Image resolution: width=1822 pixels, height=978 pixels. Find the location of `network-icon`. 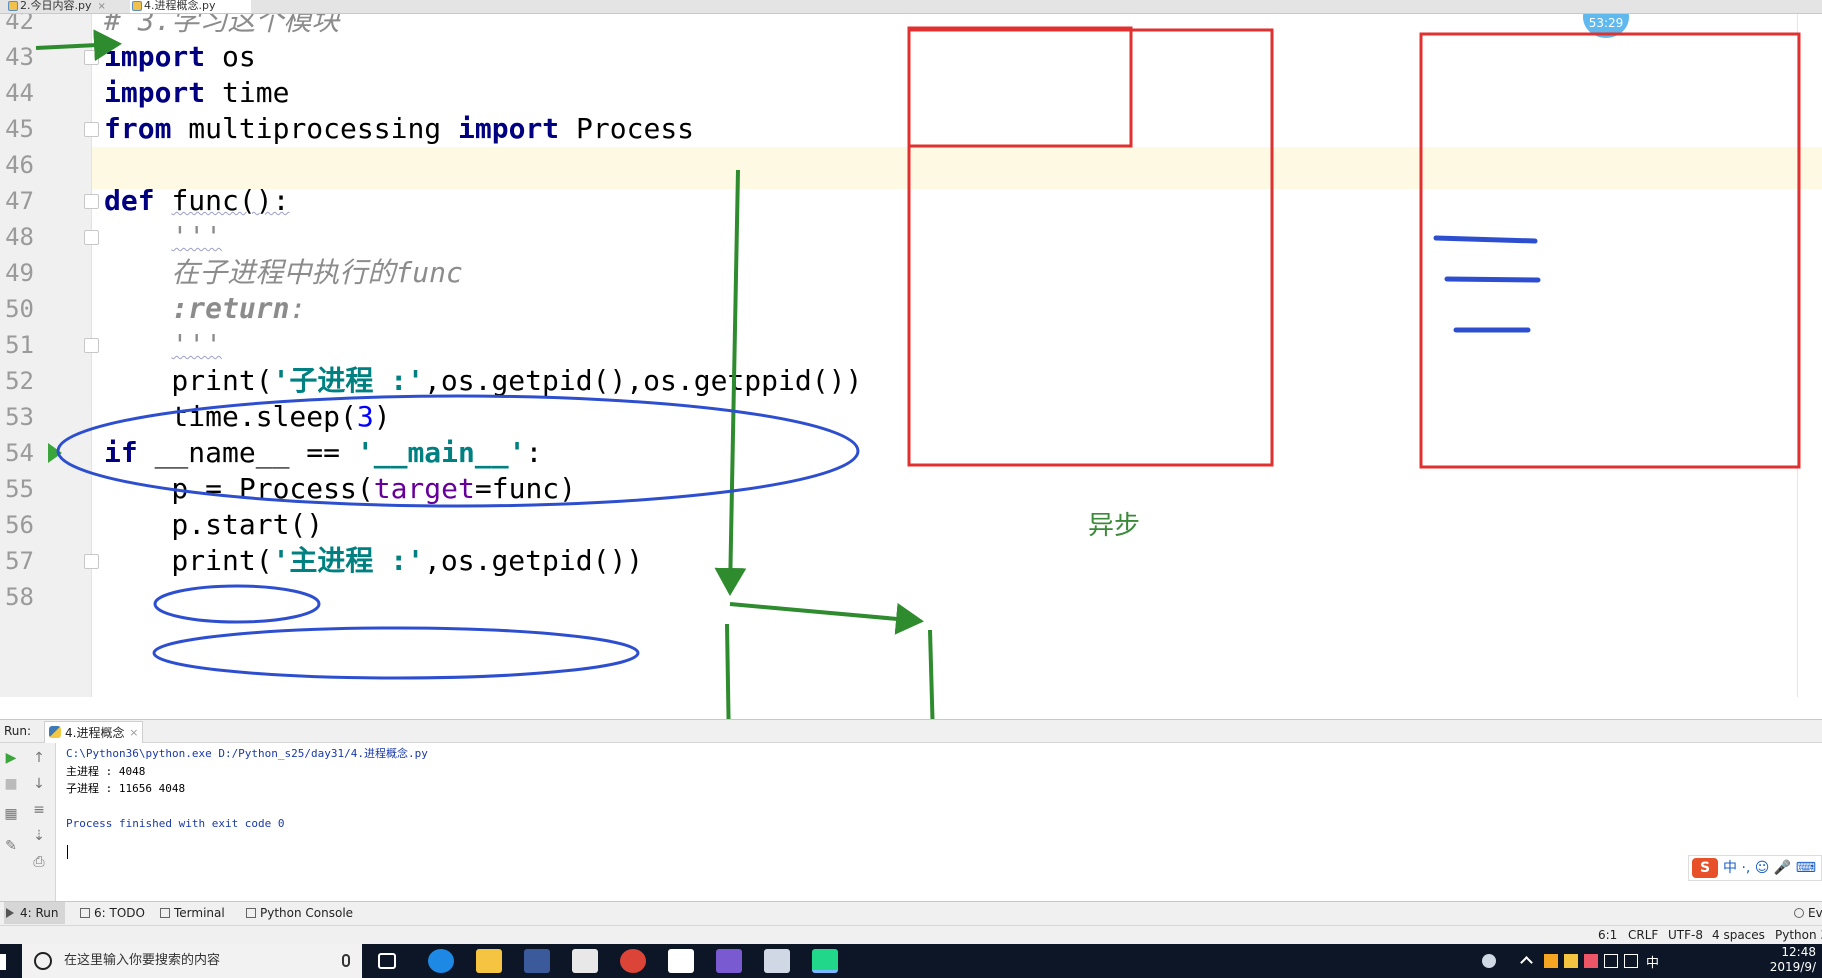

network-icon is located at coordinates (1611, 961).